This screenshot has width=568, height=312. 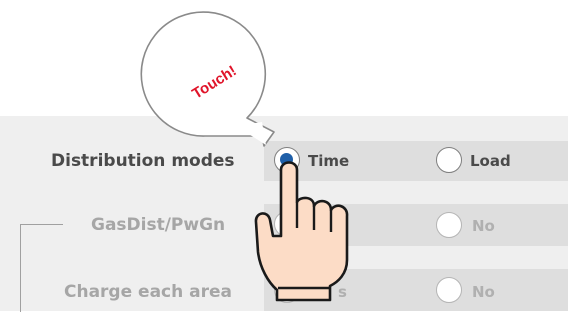 I want to click on radio-charge-yes, so click(x=287, y=290).